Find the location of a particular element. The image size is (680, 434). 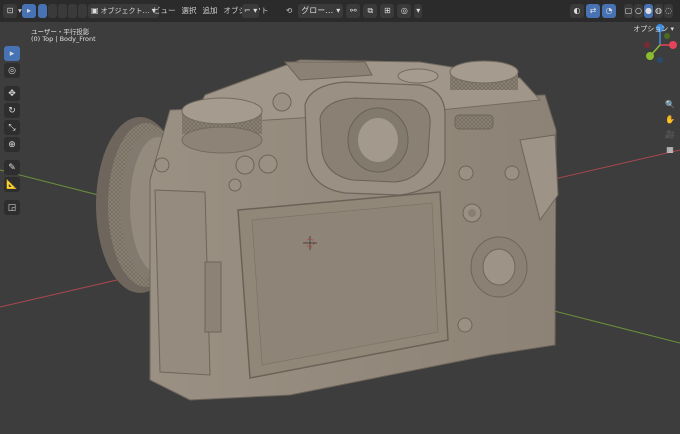

material-shading-icon: ◍ is located at coordinates (658, 10).